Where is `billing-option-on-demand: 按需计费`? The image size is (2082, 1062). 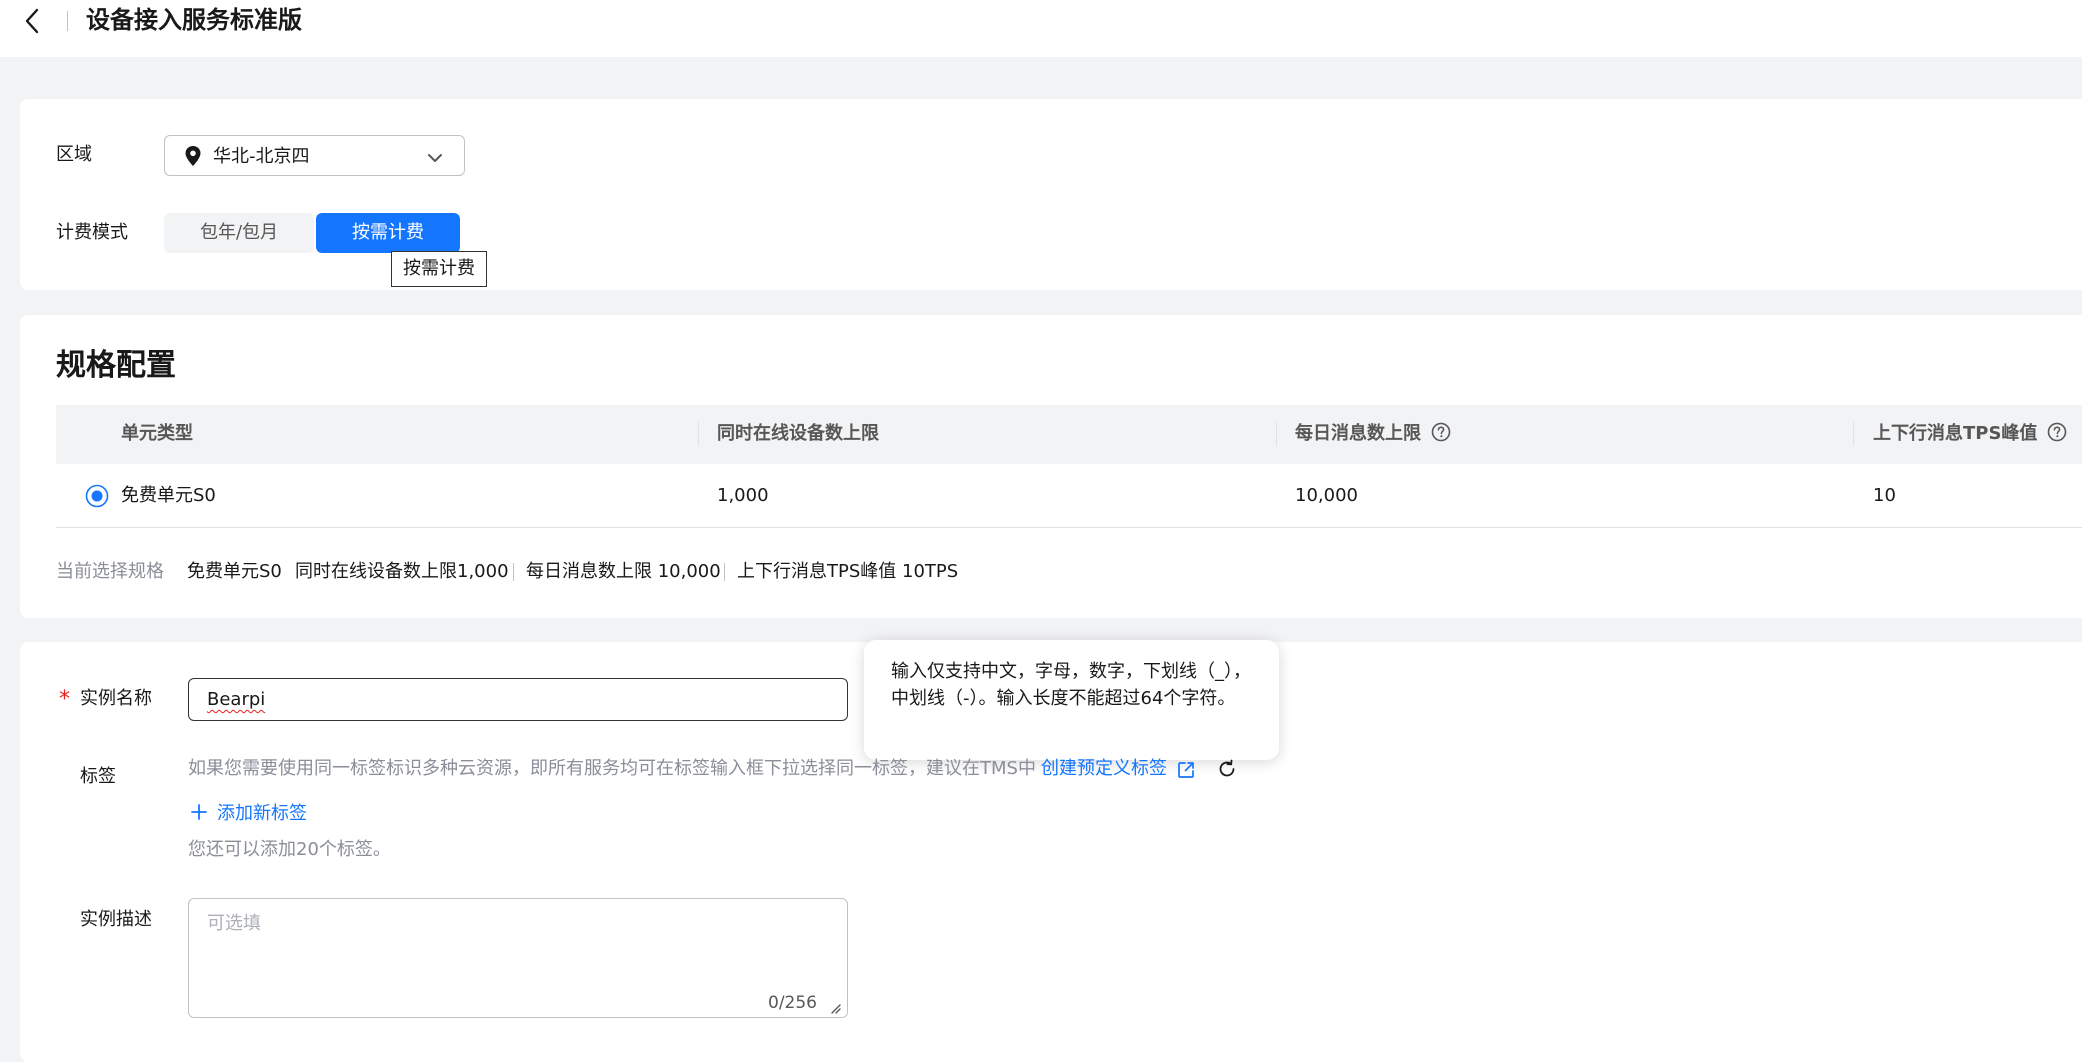 billing-option-on-demand: 按需计费 is located at coordinates (388, 233).